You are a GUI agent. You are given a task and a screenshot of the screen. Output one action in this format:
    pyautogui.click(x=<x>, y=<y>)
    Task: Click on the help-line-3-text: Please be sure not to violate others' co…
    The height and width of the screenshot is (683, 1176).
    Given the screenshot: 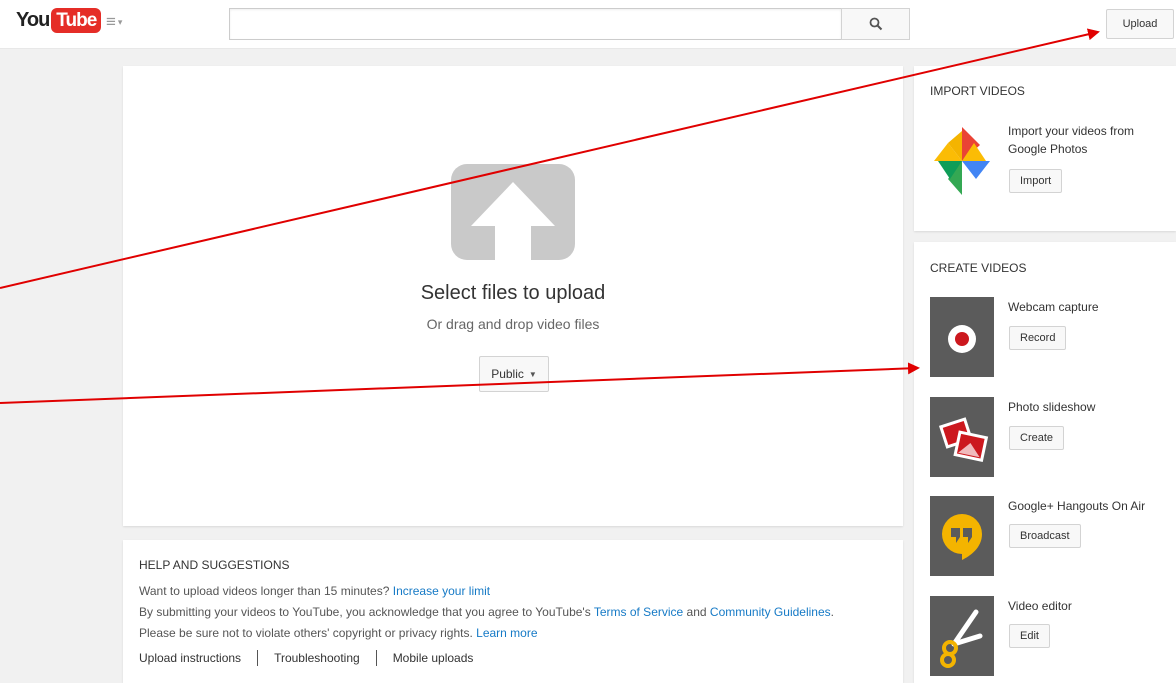 What is the action you would take?
    pyautogui.click(x=306, y=633)
    